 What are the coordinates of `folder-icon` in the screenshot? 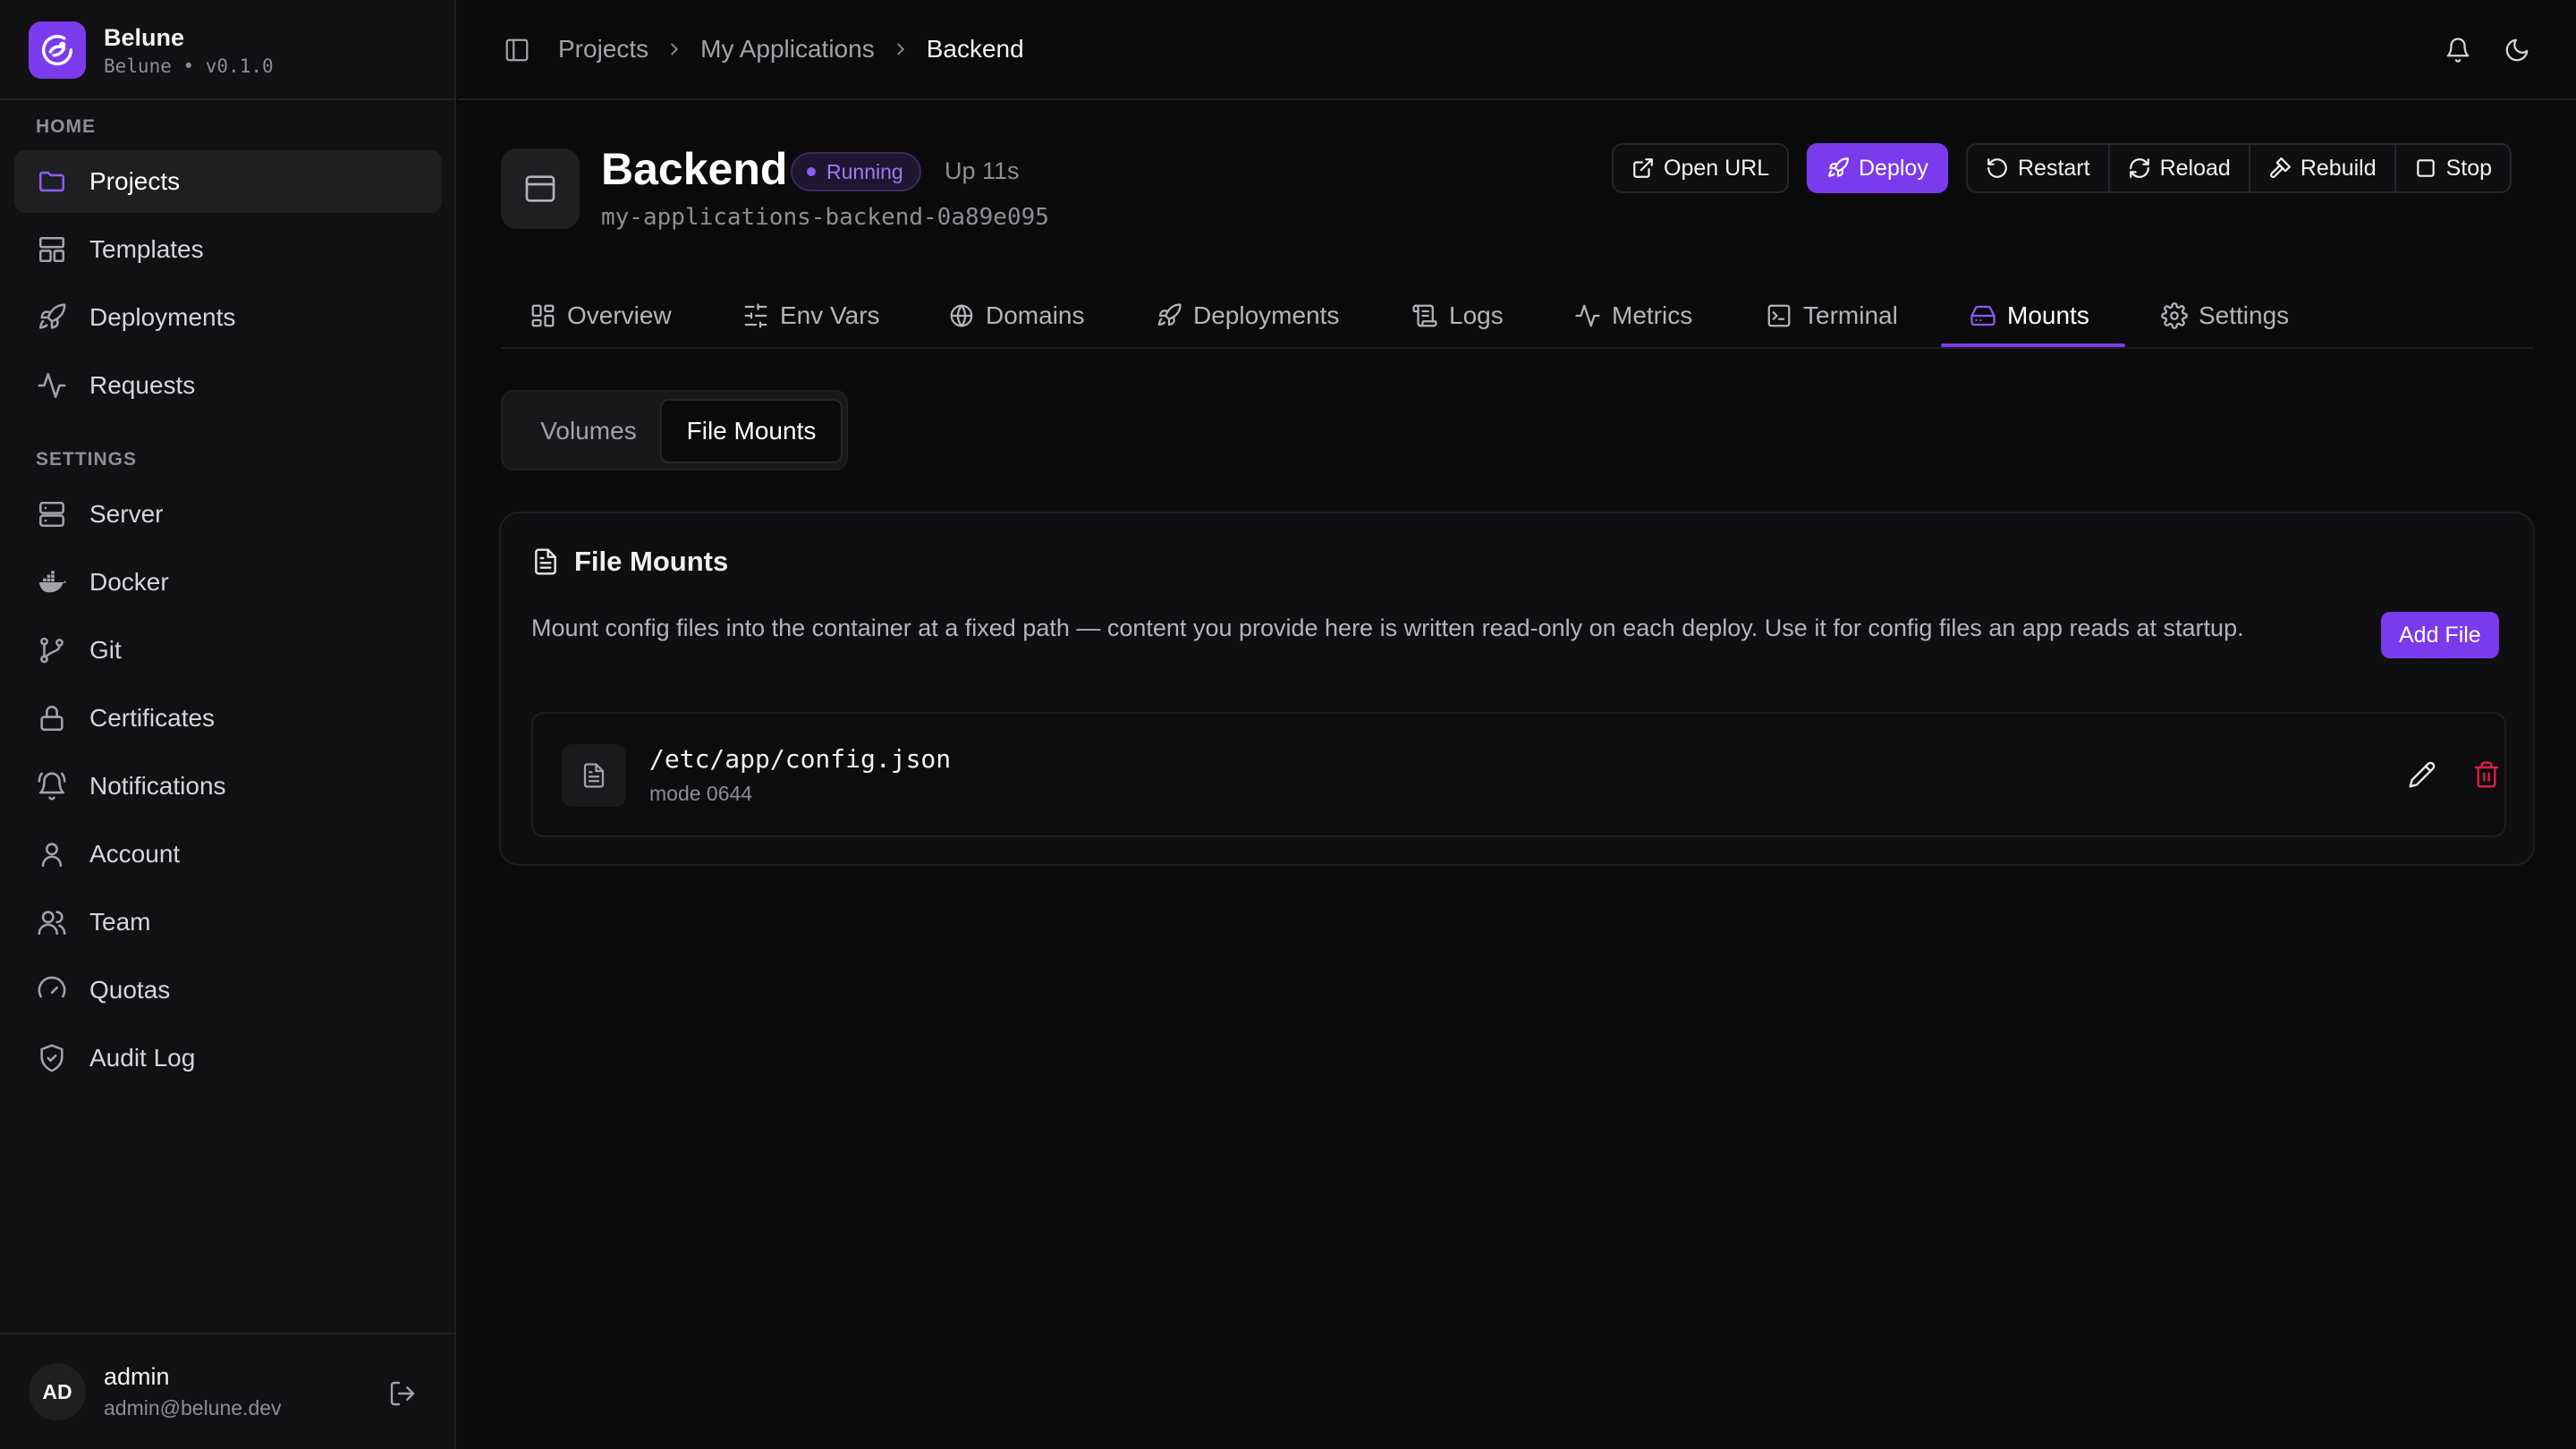 It's located at (52, 181).